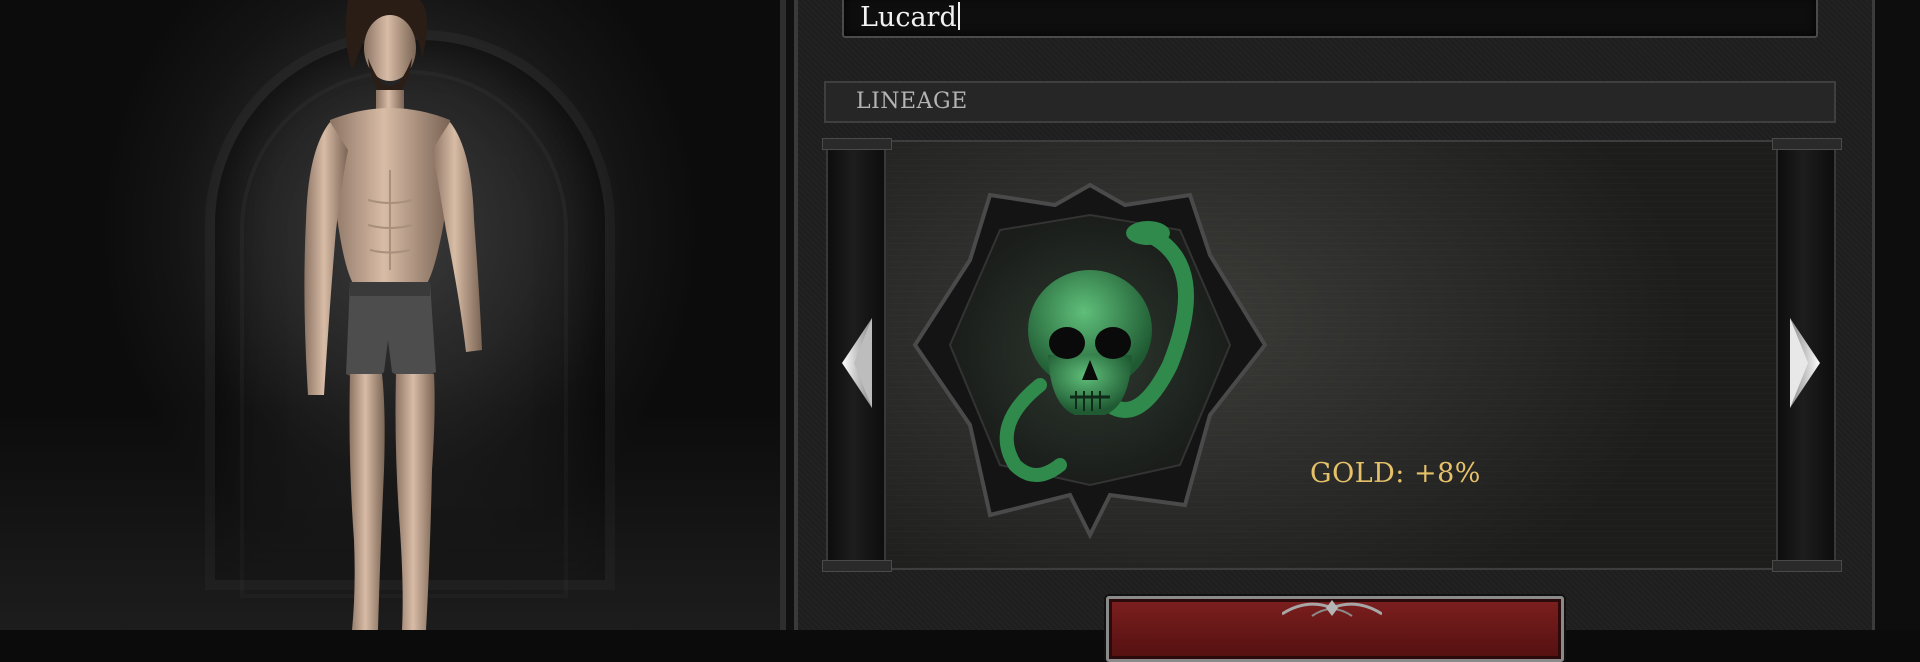 This screenshot has width=1920, height=662. What do you see at coordinates (908, 17) in the screenshot?
I see `character-name-value: Lucard` at bounding box center [908, 17].